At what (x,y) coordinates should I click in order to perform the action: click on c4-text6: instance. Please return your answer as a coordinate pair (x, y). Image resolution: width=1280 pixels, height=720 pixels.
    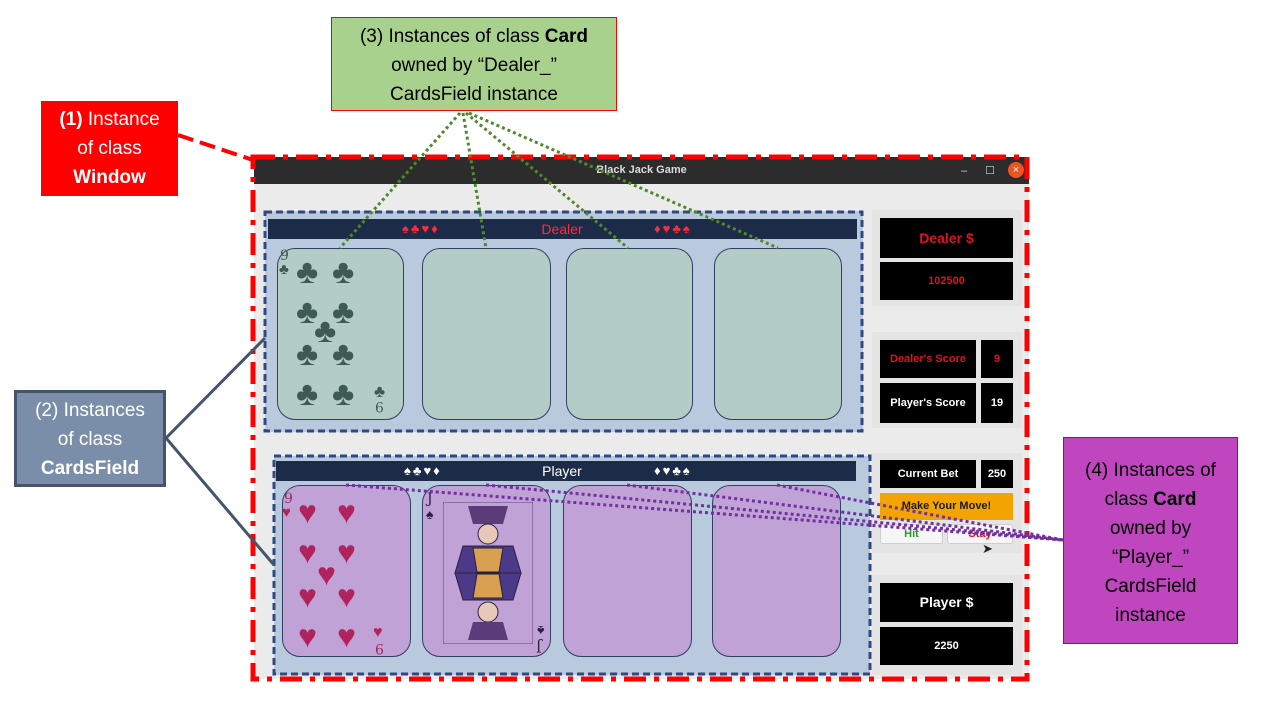
    Looking at the image, I should click on (1150, 615).